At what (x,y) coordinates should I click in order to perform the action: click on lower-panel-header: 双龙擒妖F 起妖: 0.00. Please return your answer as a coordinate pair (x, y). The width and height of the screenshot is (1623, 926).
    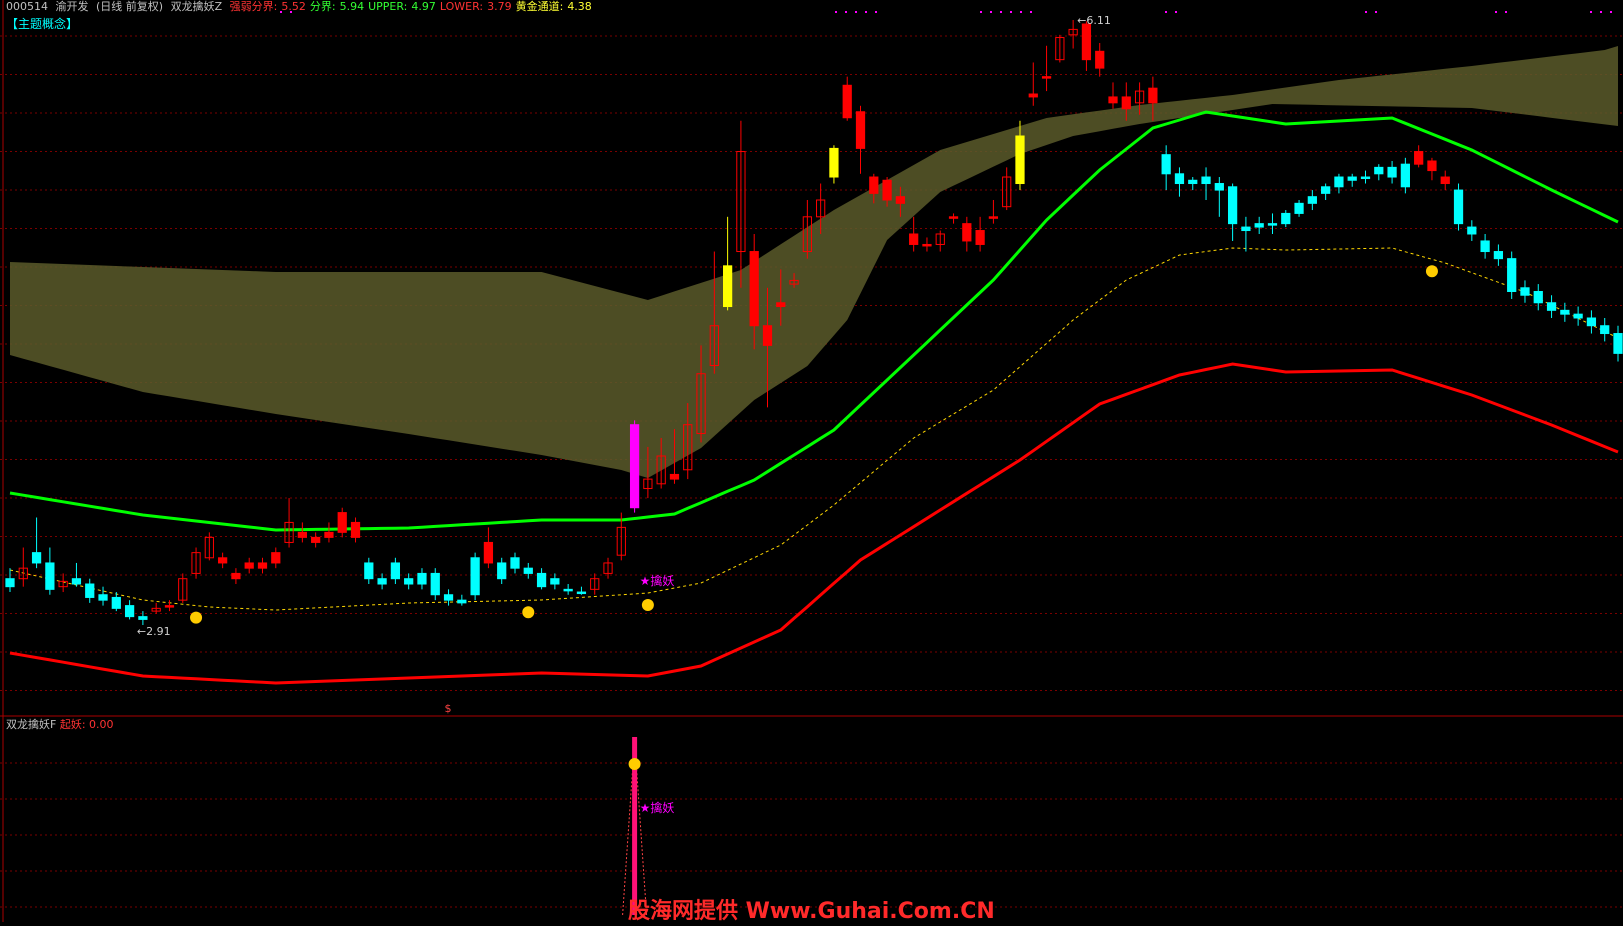
    Looking at the image, I should click on (60, 724).